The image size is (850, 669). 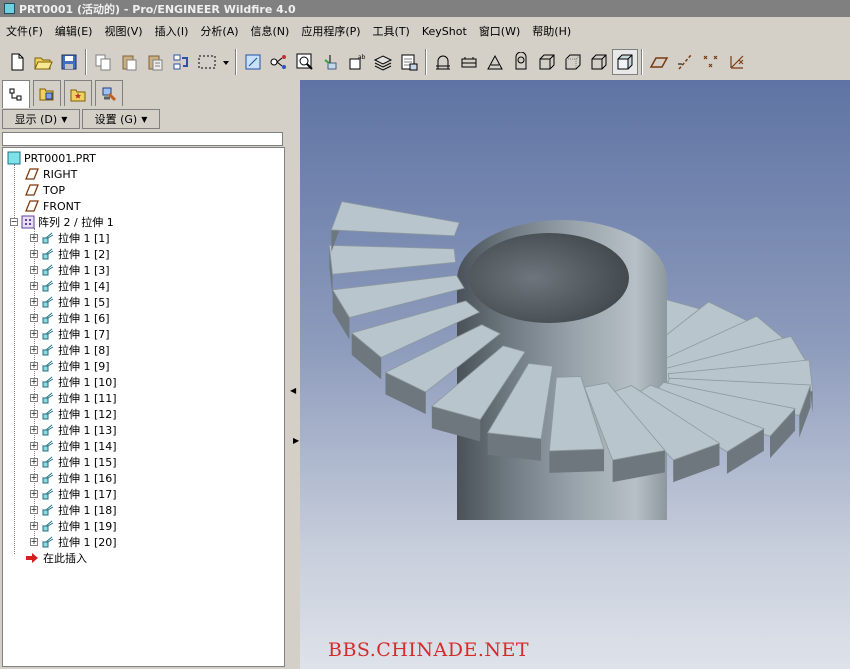 I want to click on menu-info: 信息(N), so click(x=270, y=31).